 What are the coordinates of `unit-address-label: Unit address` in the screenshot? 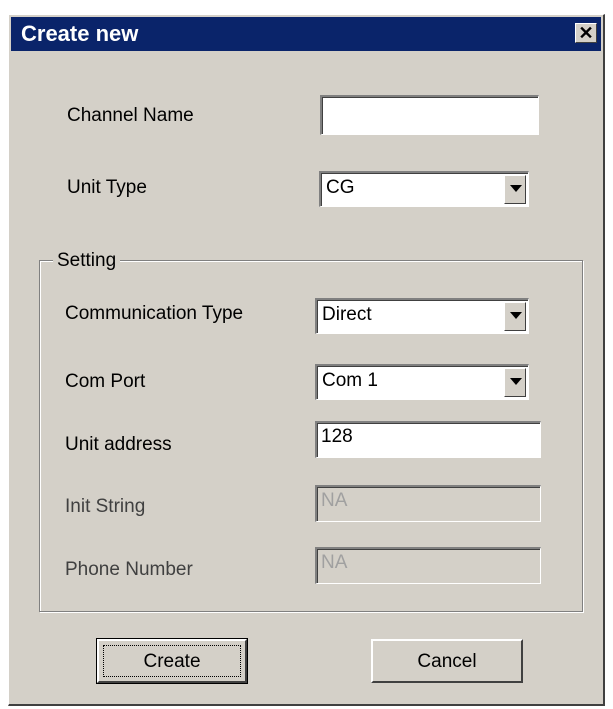 It's located at (118, 444).